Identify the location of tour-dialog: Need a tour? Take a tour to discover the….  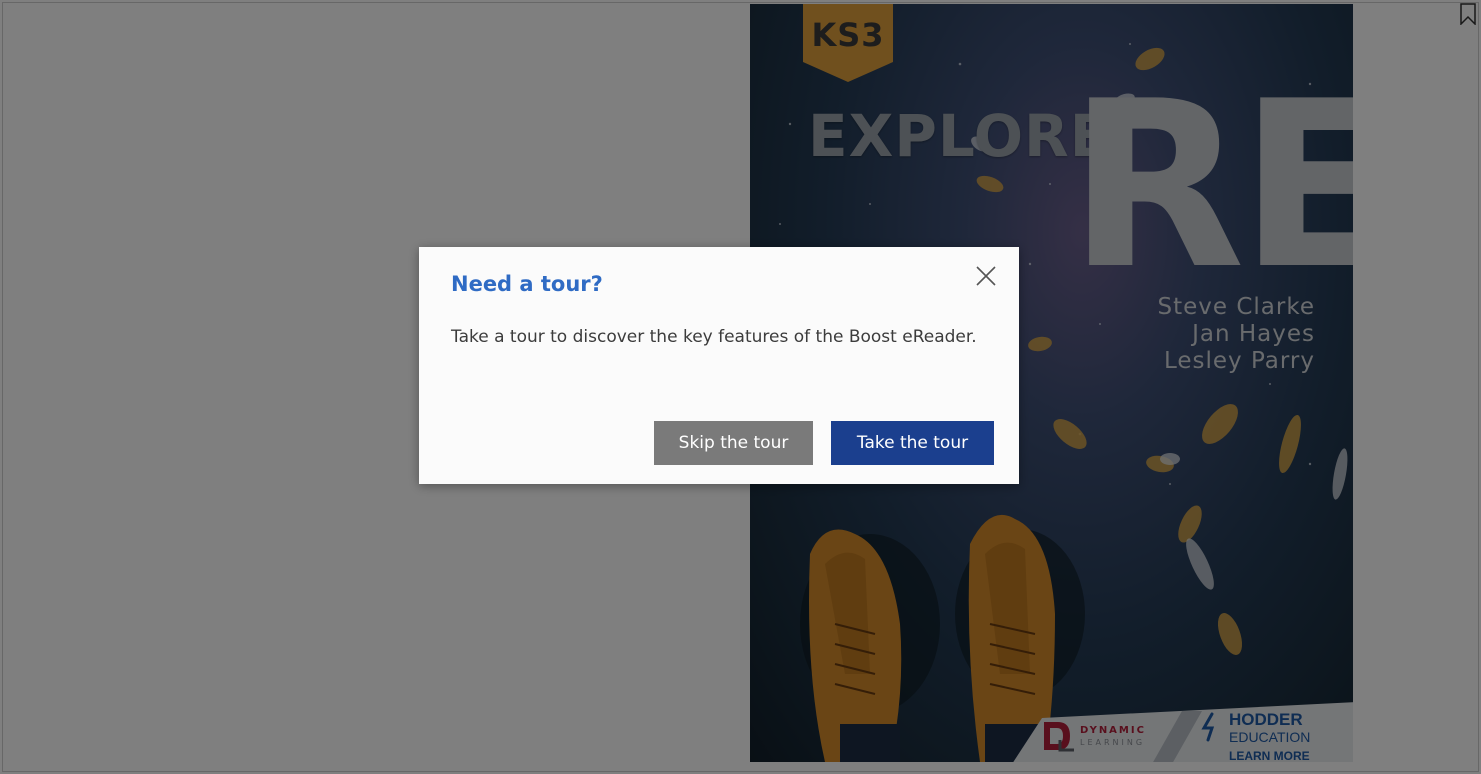
(719, 365).